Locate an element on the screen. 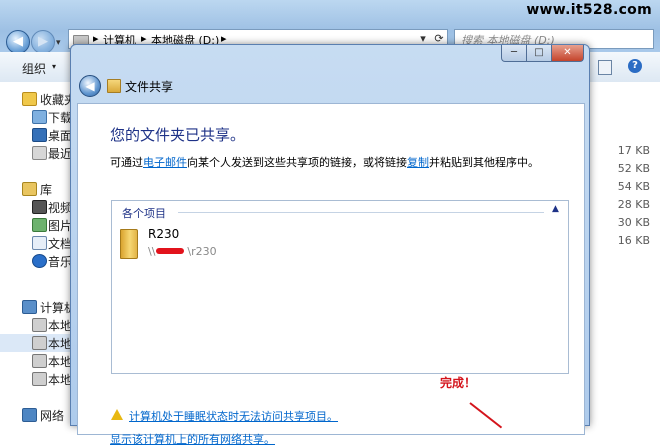 The height and width of the screenshot is (447, 660). organize-button: 组织 is located at coordinates (34, 68).